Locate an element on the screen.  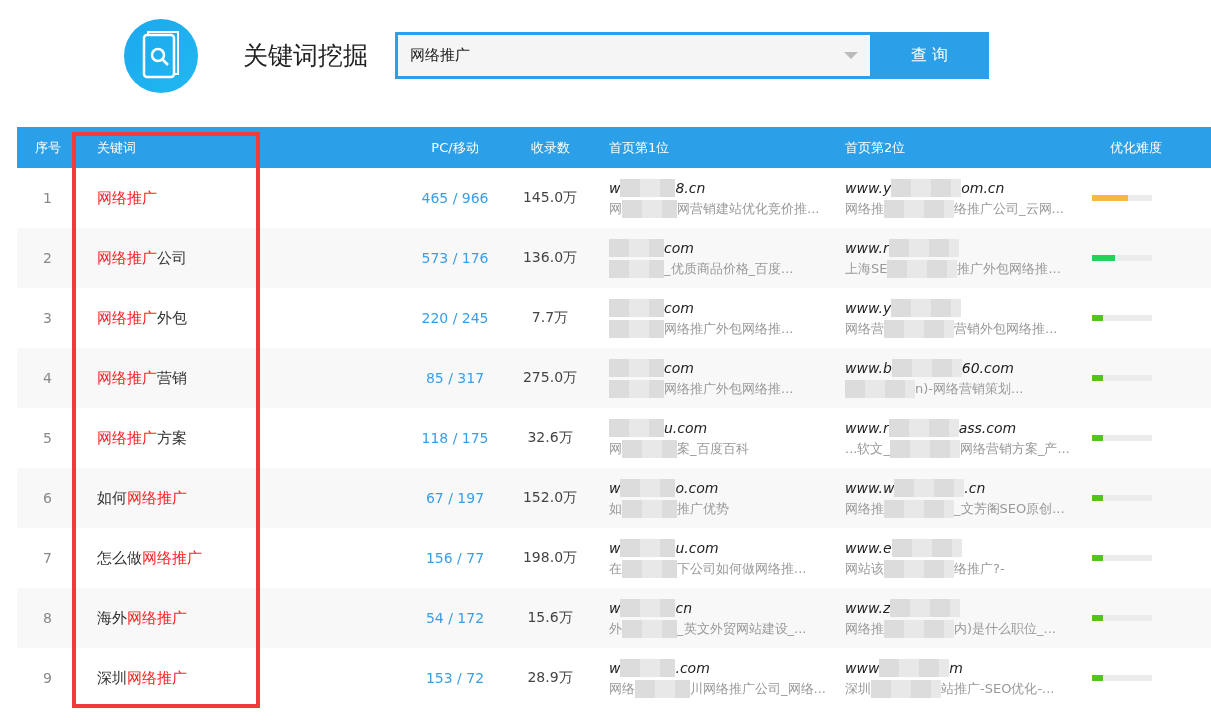
site-url-end: ass.com is located at coordinates (987, 427).